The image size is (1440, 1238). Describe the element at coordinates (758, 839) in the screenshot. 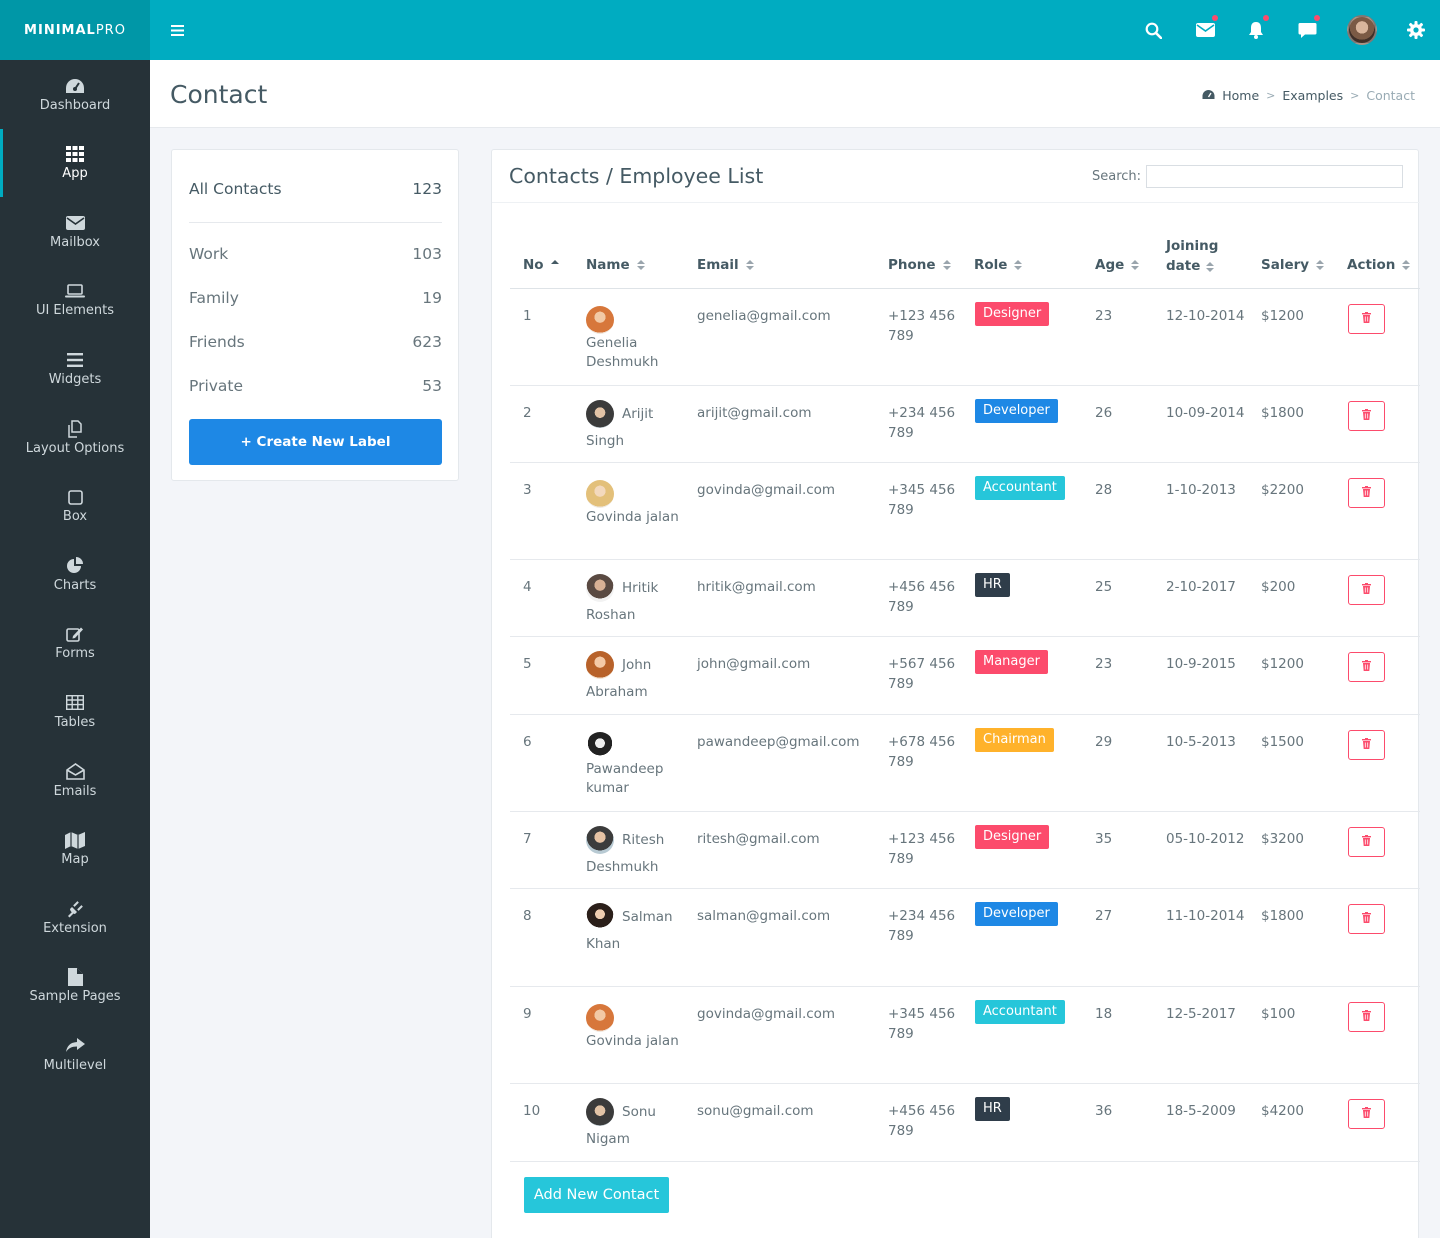

I see `contact-email: ritesh@gmail.com` at that location.